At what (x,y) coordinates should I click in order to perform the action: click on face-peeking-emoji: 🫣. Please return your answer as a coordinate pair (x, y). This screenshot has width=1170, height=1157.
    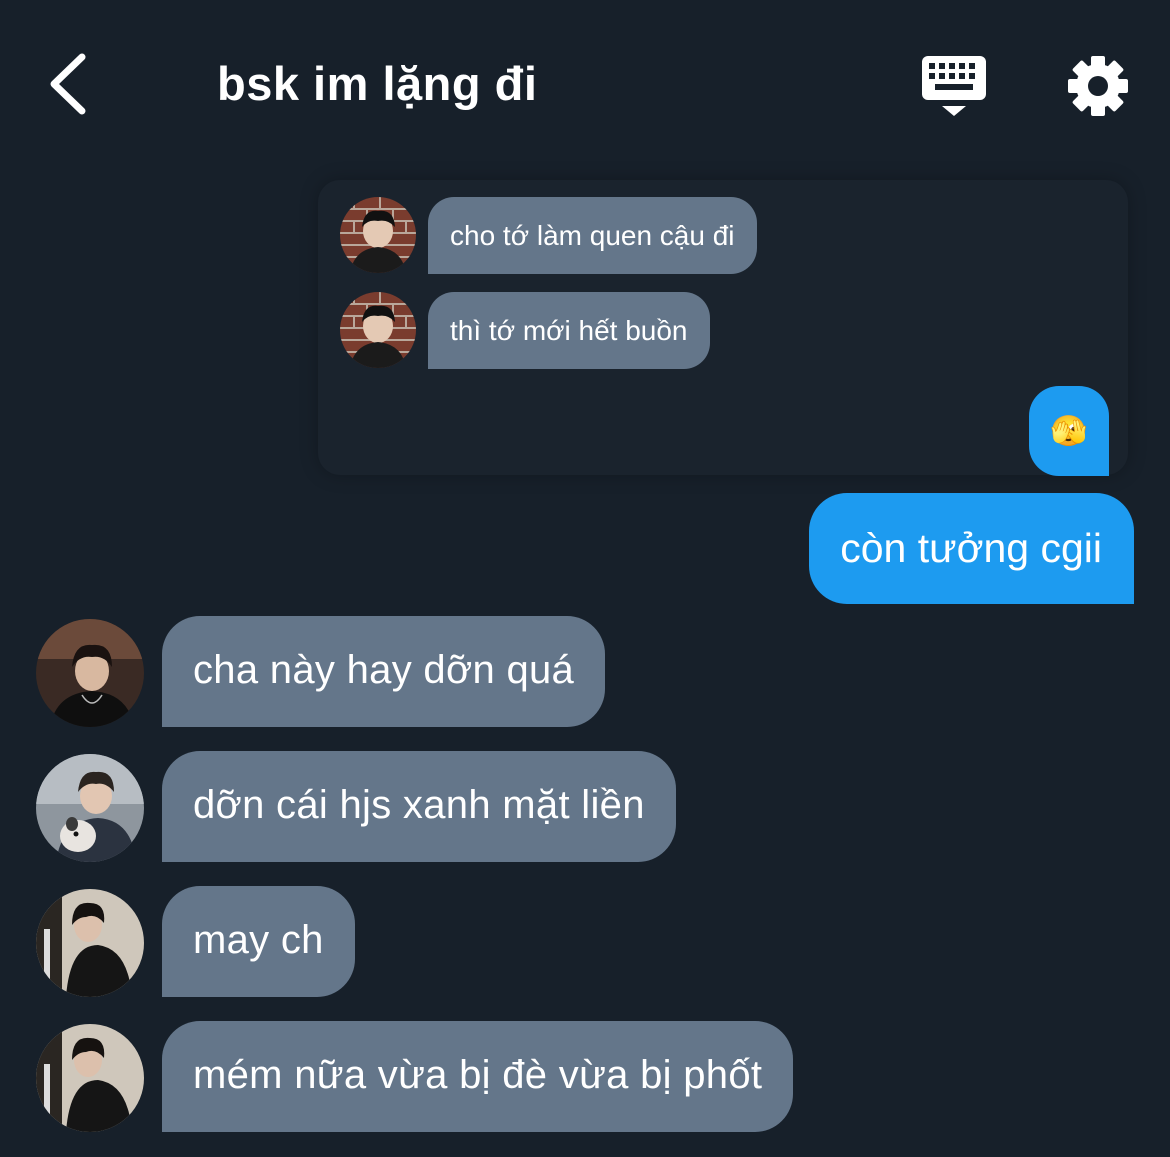
    Looking at the image, I should click on (1069, 431).